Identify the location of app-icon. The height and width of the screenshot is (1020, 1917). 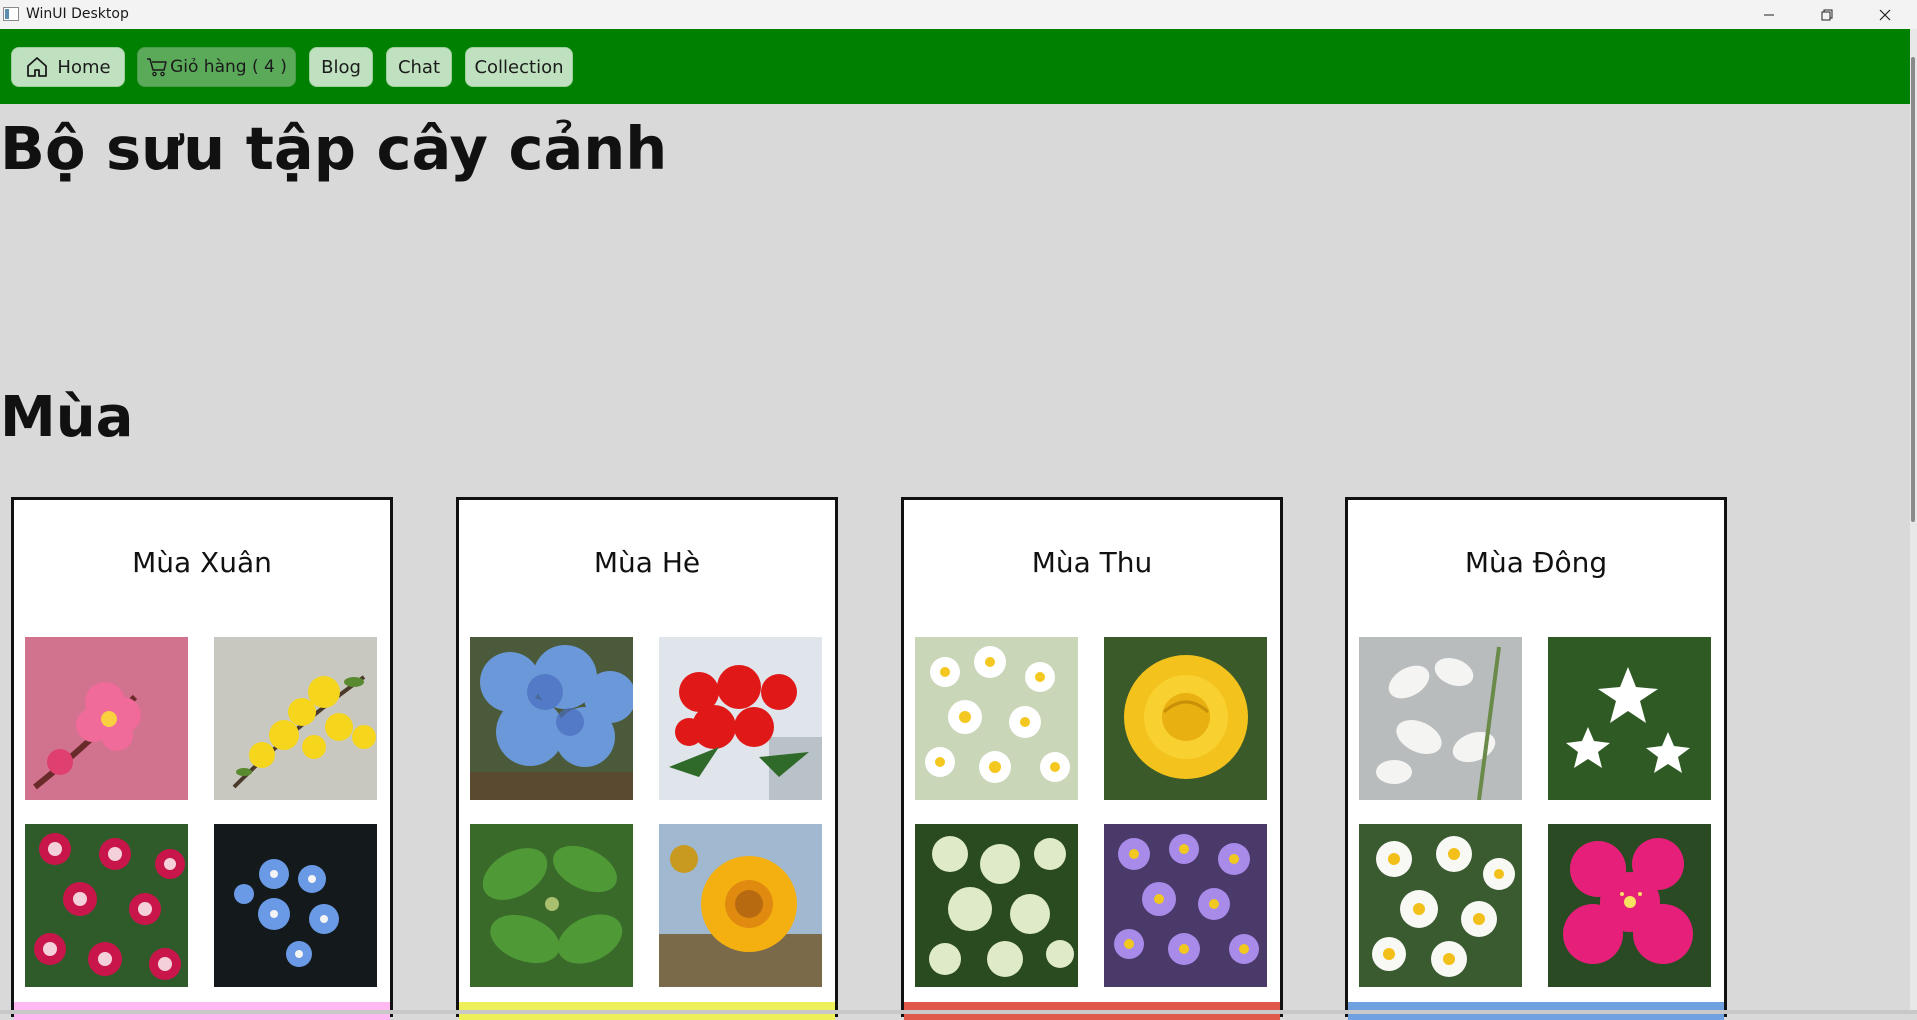
(11, 14).